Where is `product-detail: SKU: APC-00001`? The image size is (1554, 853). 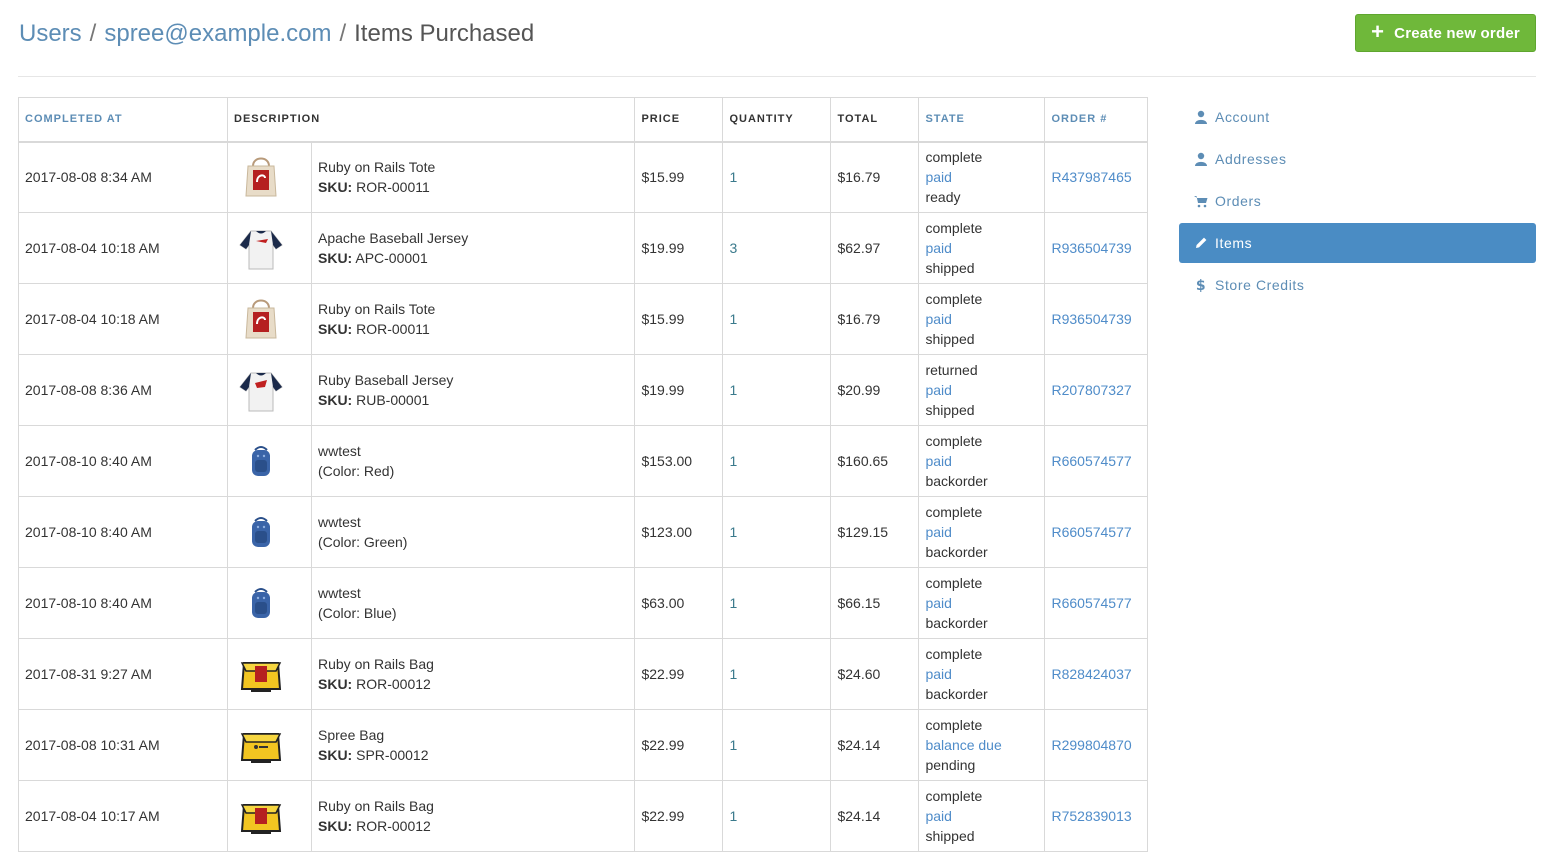
product-detail: SKU: APC-00001 is located at coordinates (473, 258).